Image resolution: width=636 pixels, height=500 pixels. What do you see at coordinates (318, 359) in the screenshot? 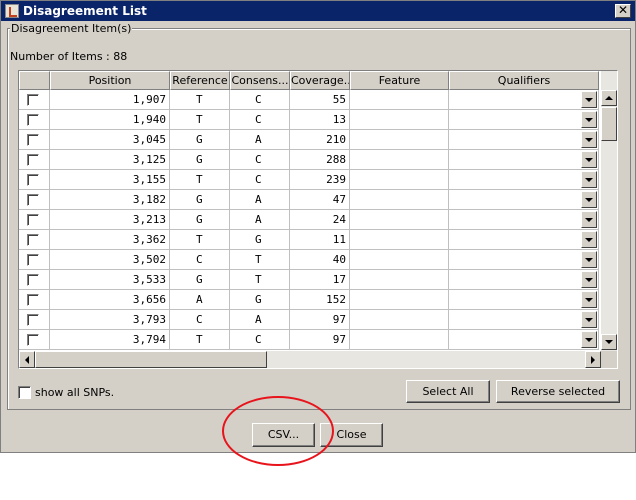
I see `horizontal-scrollbar` at bounding box center [318, 359].